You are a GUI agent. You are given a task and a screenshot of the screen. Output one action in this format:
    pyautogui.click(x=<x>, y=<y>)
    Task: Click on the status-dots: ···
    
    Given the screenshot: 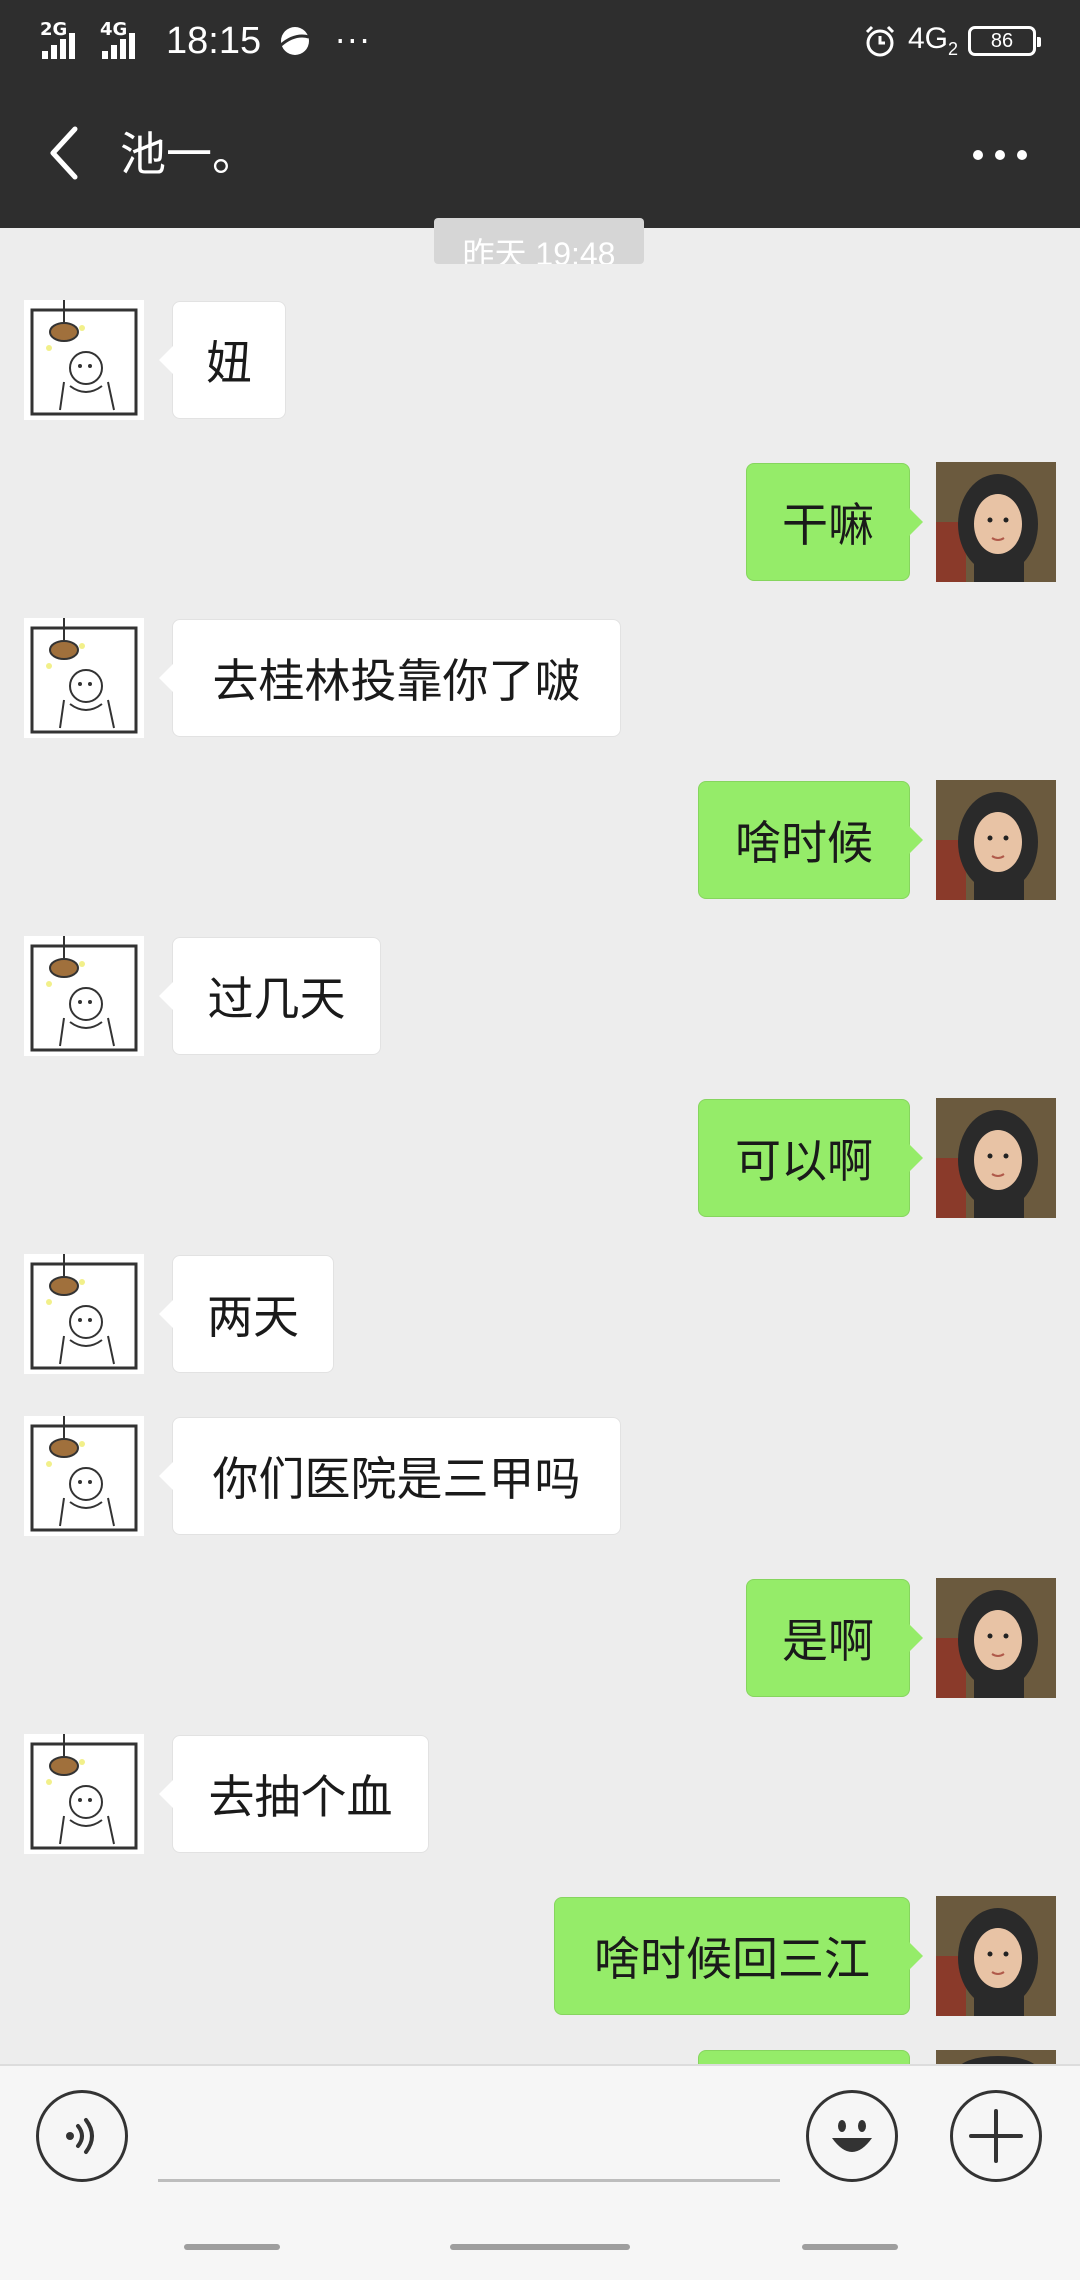 What is the action you would take?
    pyautogui.click(x=353, y=41)
    